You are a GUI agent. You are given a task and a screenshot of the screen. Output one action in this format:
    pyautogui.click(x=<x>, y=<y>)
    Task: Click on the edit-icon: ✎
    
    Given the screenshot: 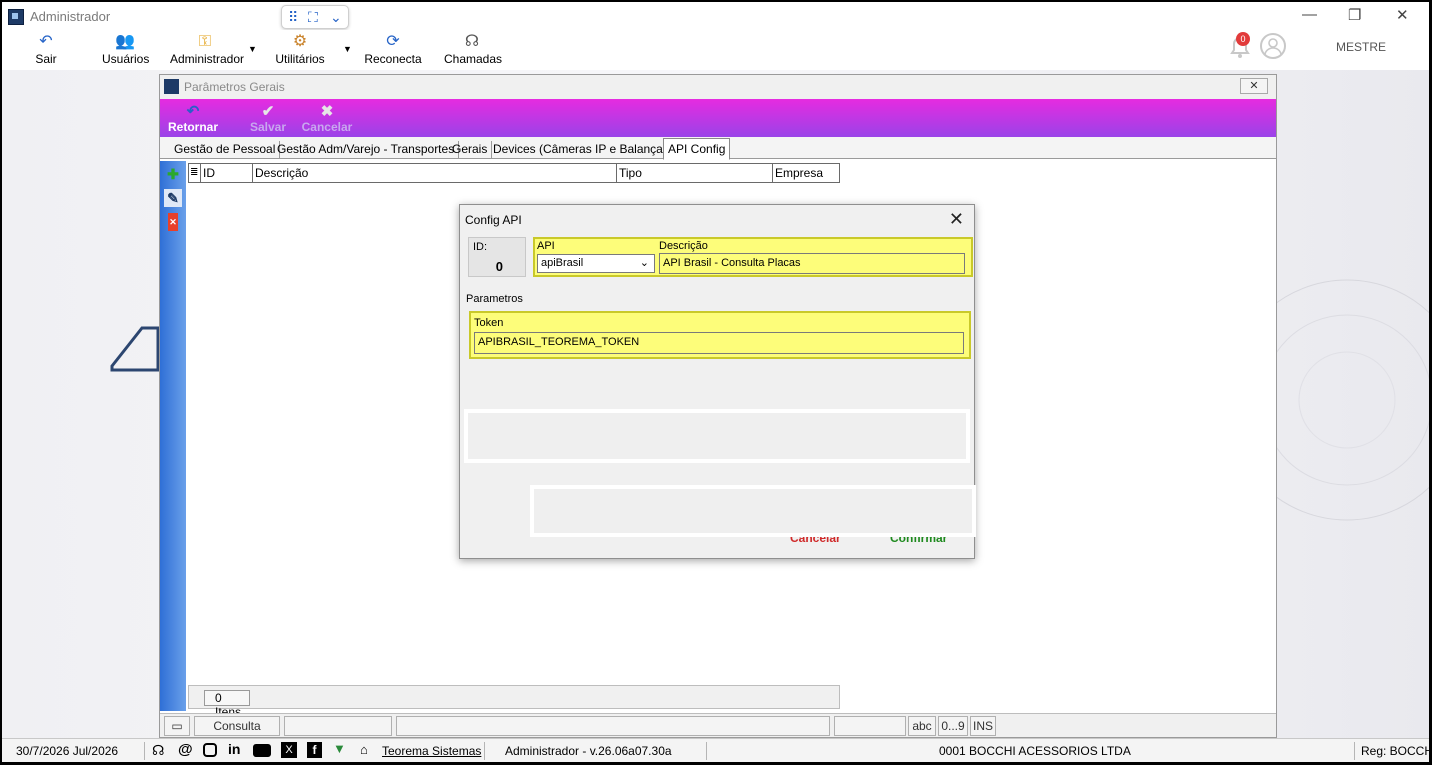 What is the action you would take?
    pyautogui.click(x=173, y=198)
    